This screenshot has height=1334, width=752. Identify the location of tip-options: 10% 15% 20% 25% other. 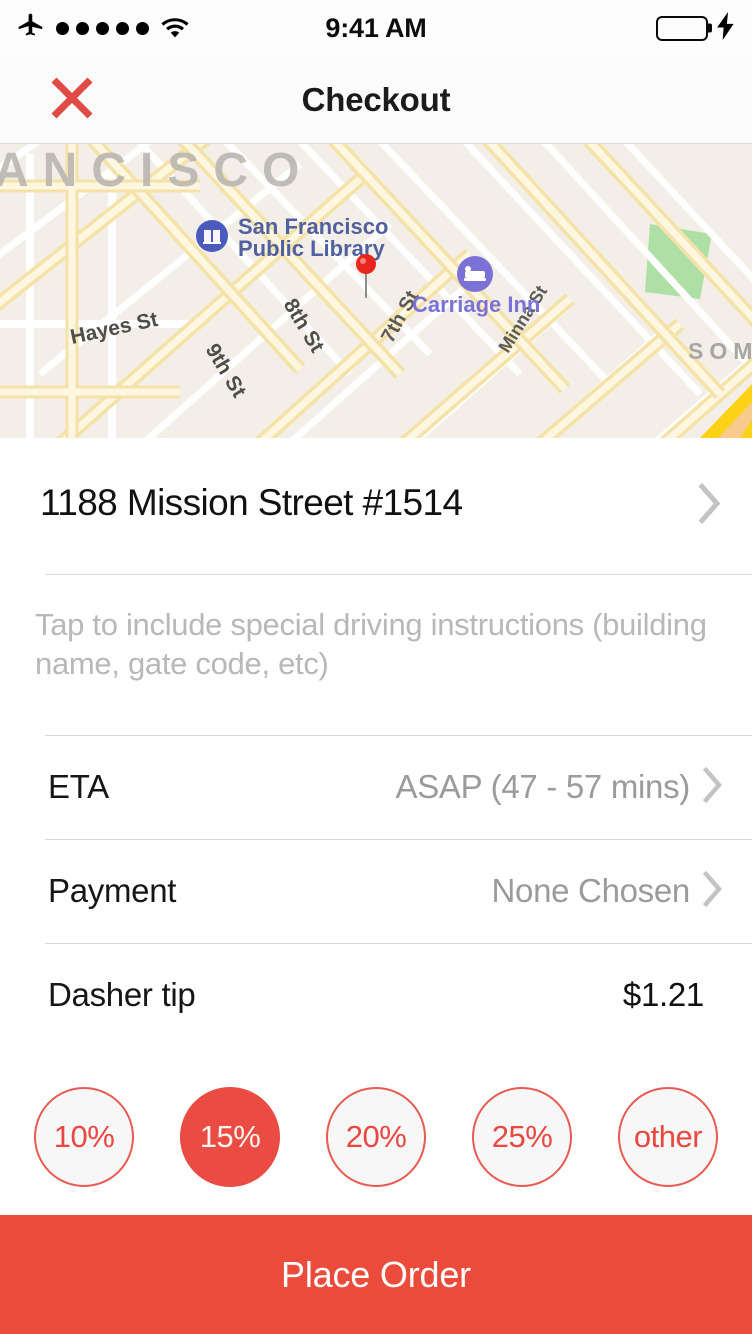
(376, 1131).